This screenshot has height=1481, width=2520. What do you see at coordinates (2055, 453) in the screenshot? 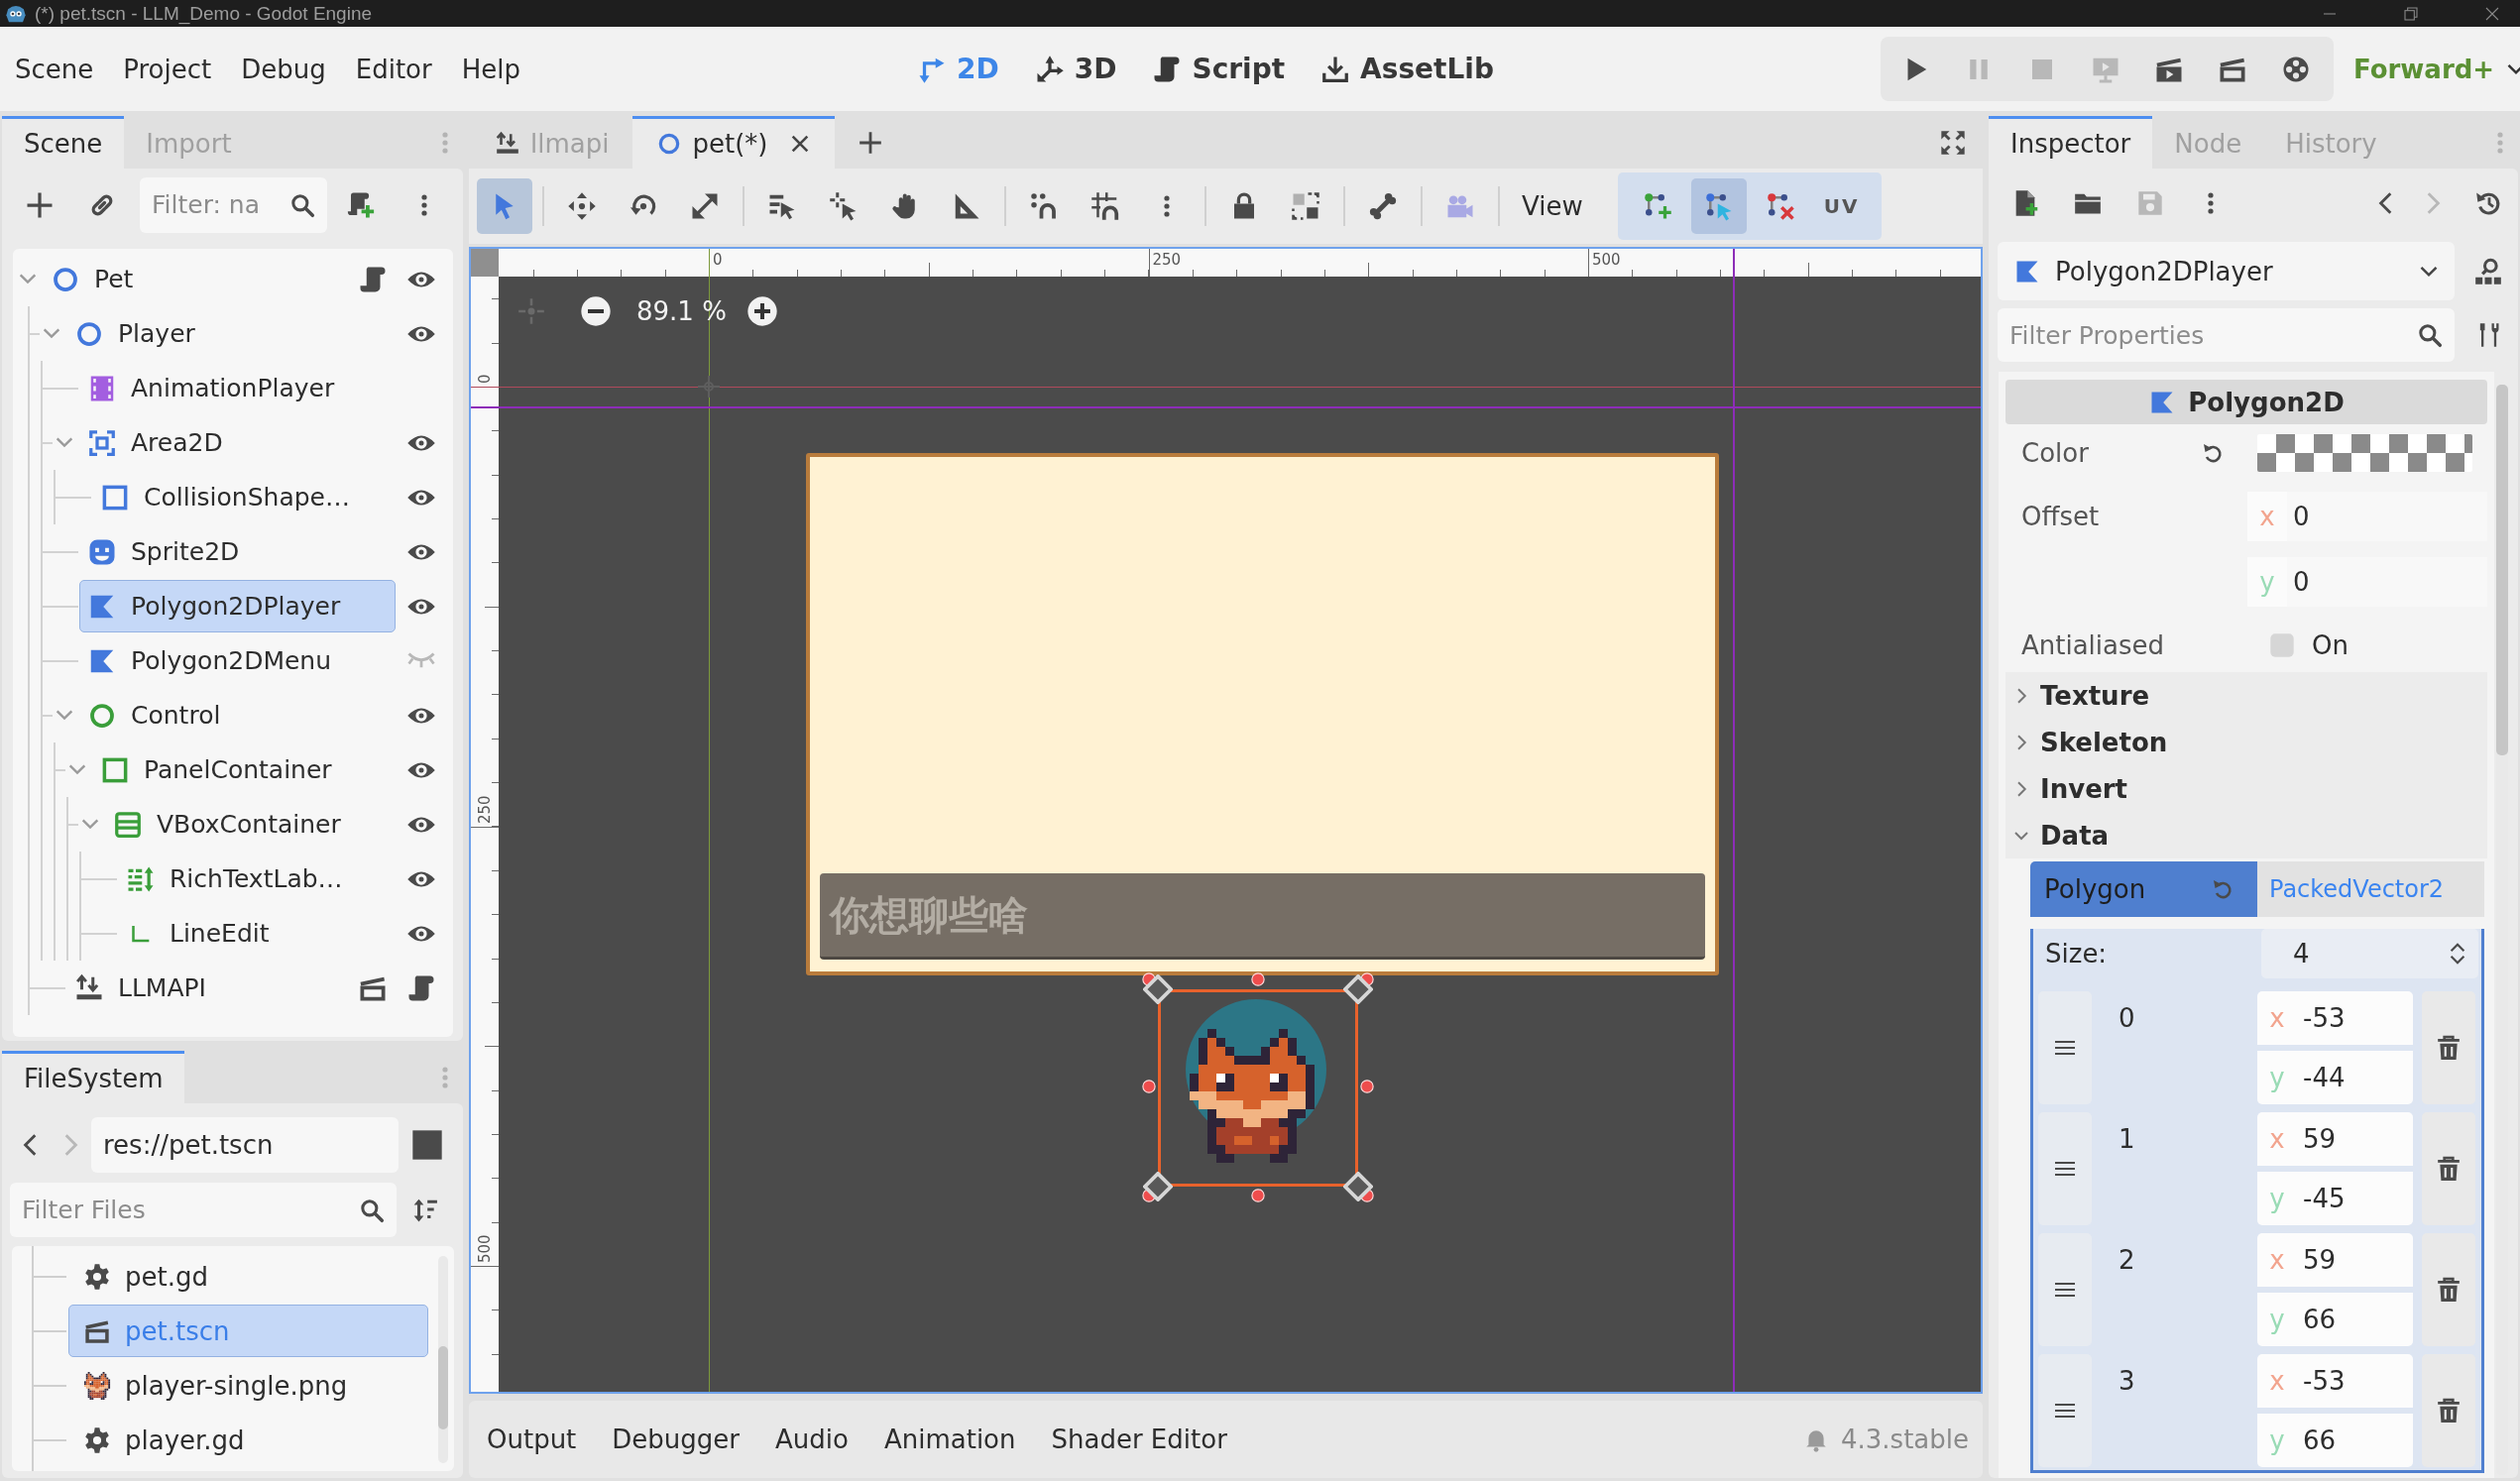
I see `property-label: Color` at bounding box center [2055, 453].